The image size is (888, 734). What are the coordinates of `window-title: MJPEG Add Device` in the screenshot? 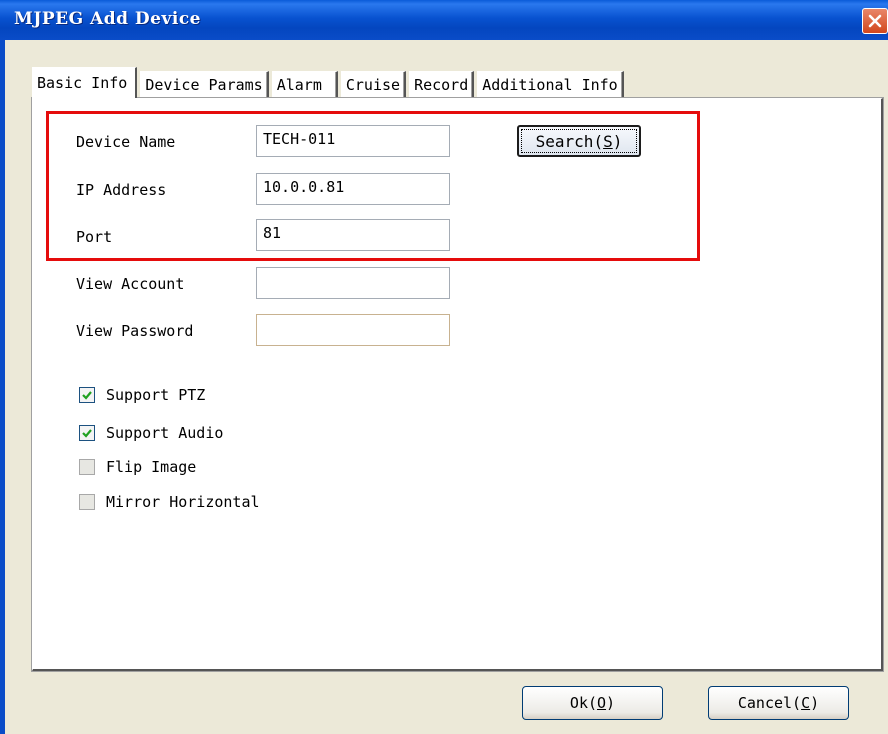 It's located at (107, 19).